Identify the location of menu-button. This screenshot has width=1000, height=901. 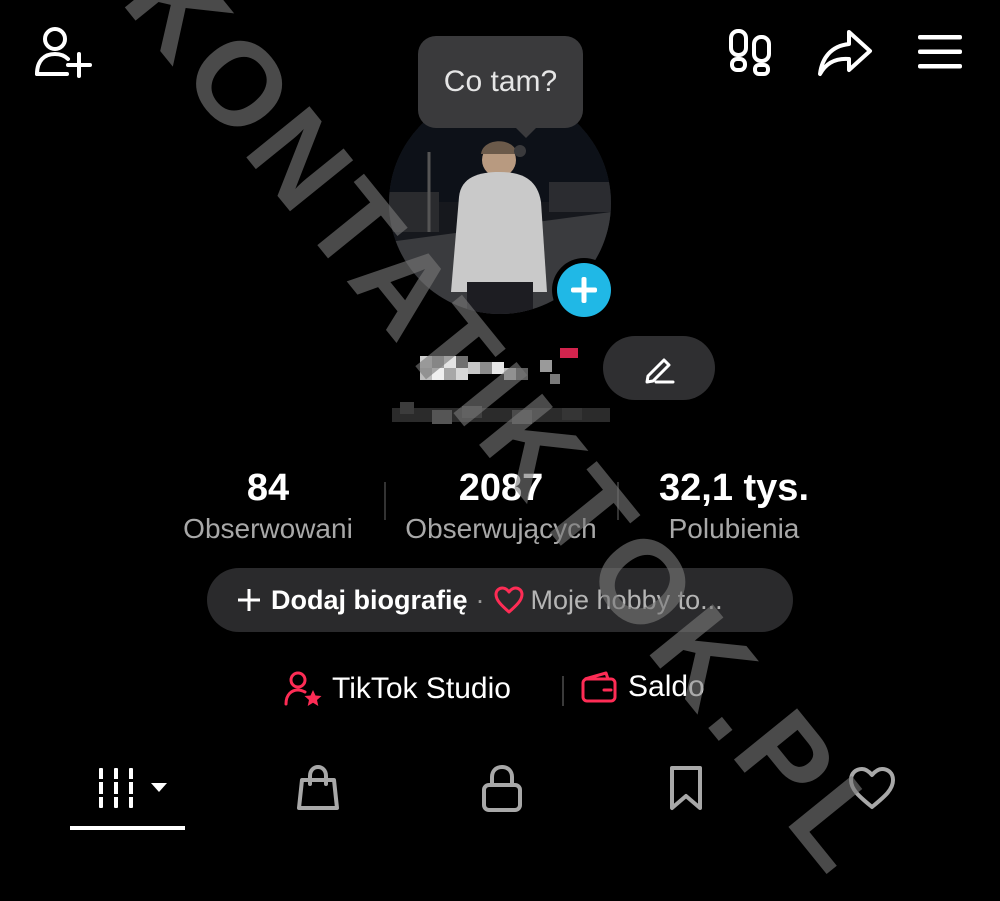
(940, 52).